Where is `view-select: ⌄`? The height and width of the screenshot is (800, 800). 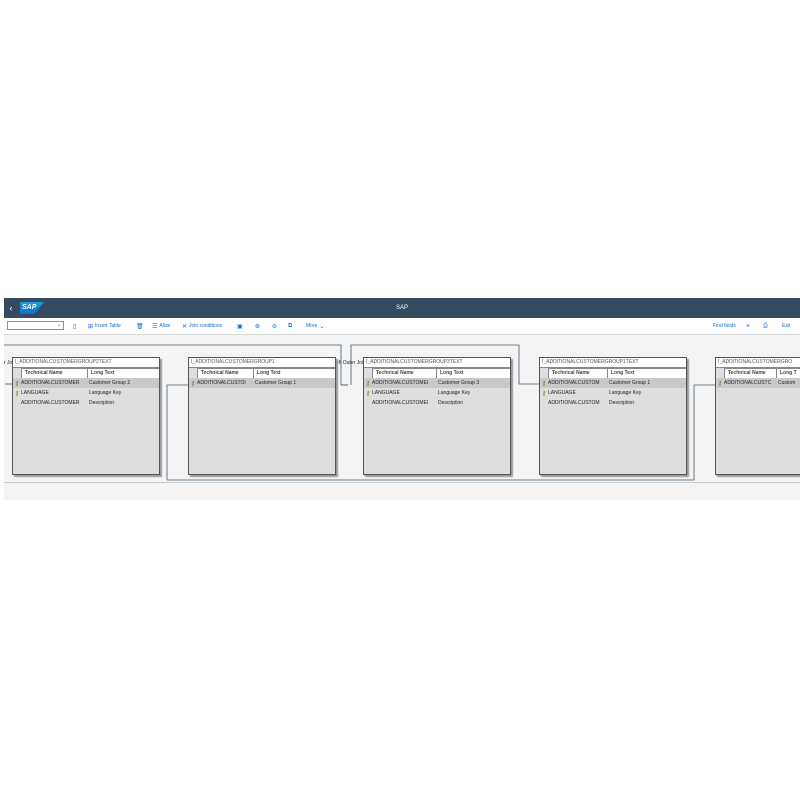
view-select: ⌄ is located at coordinates (35, 325).